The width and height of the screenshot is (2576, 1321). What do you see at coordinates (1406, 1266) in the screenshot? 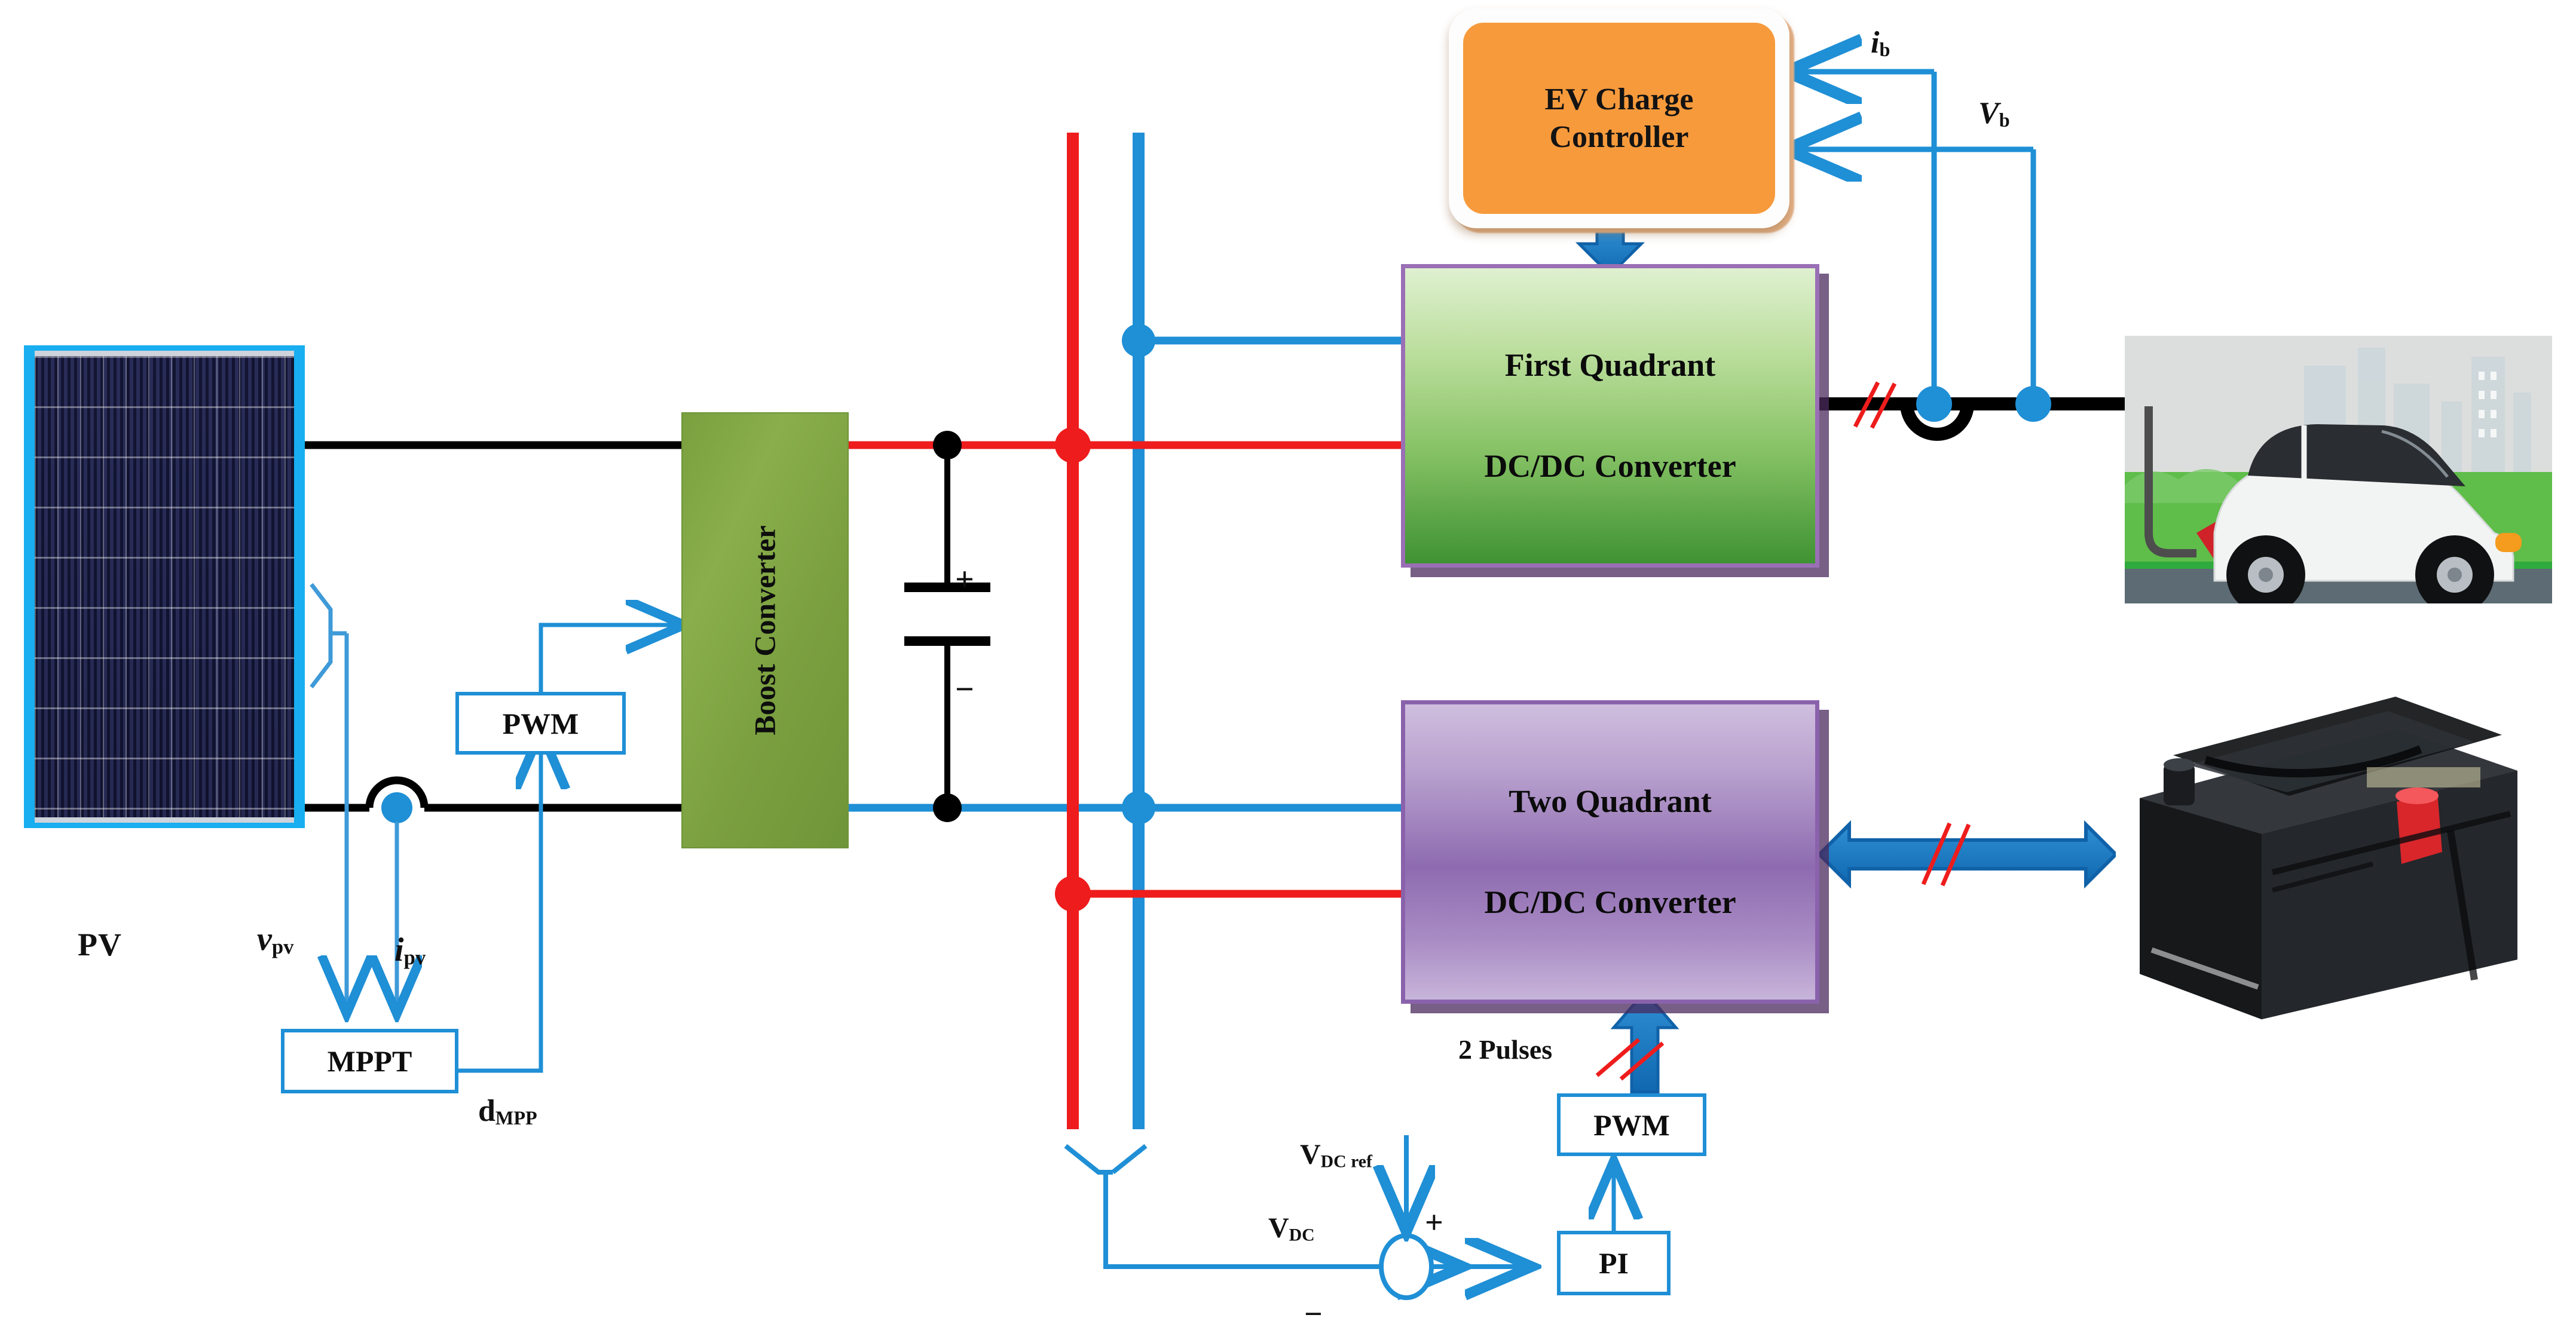
I see `summing-junction-icon` at bounding box center [1406, 1266].